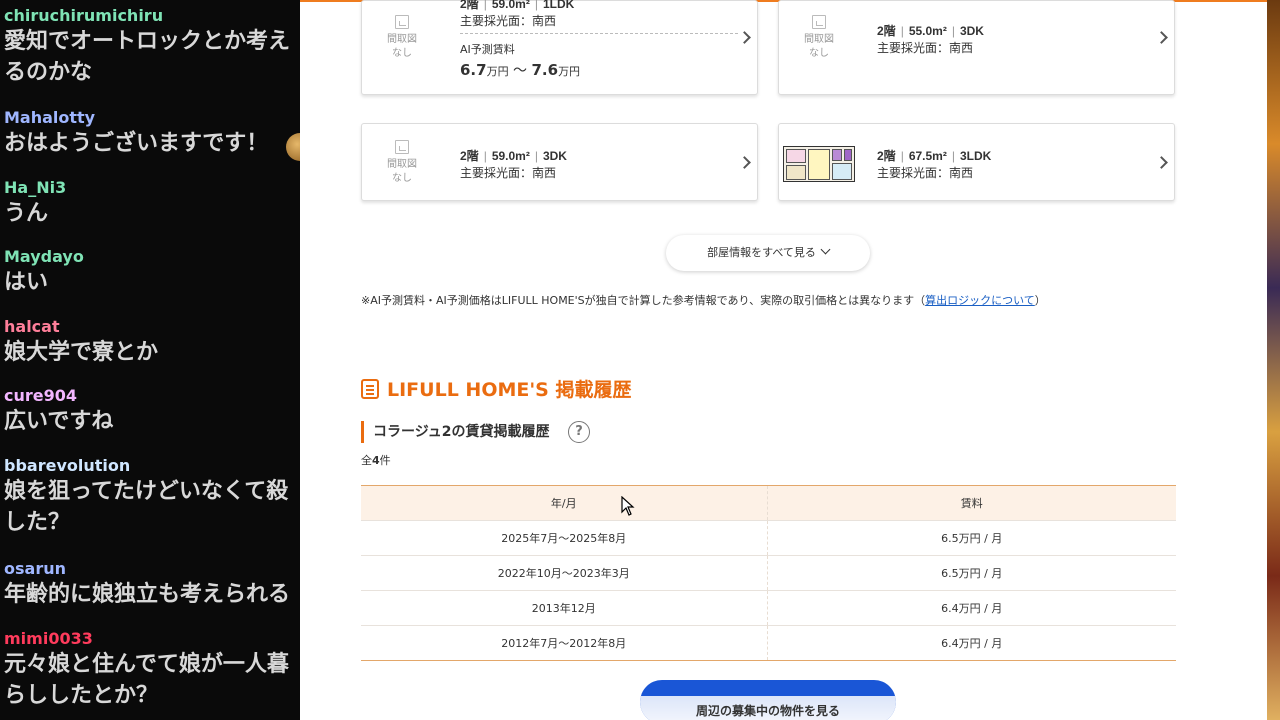 The width and height of the screenshot is (1280, 720). Describe the element at coordinates (768, 700) in the screenshot. I see `nearby-listings-button: 周辺の募集中の物件を見る` at that location.